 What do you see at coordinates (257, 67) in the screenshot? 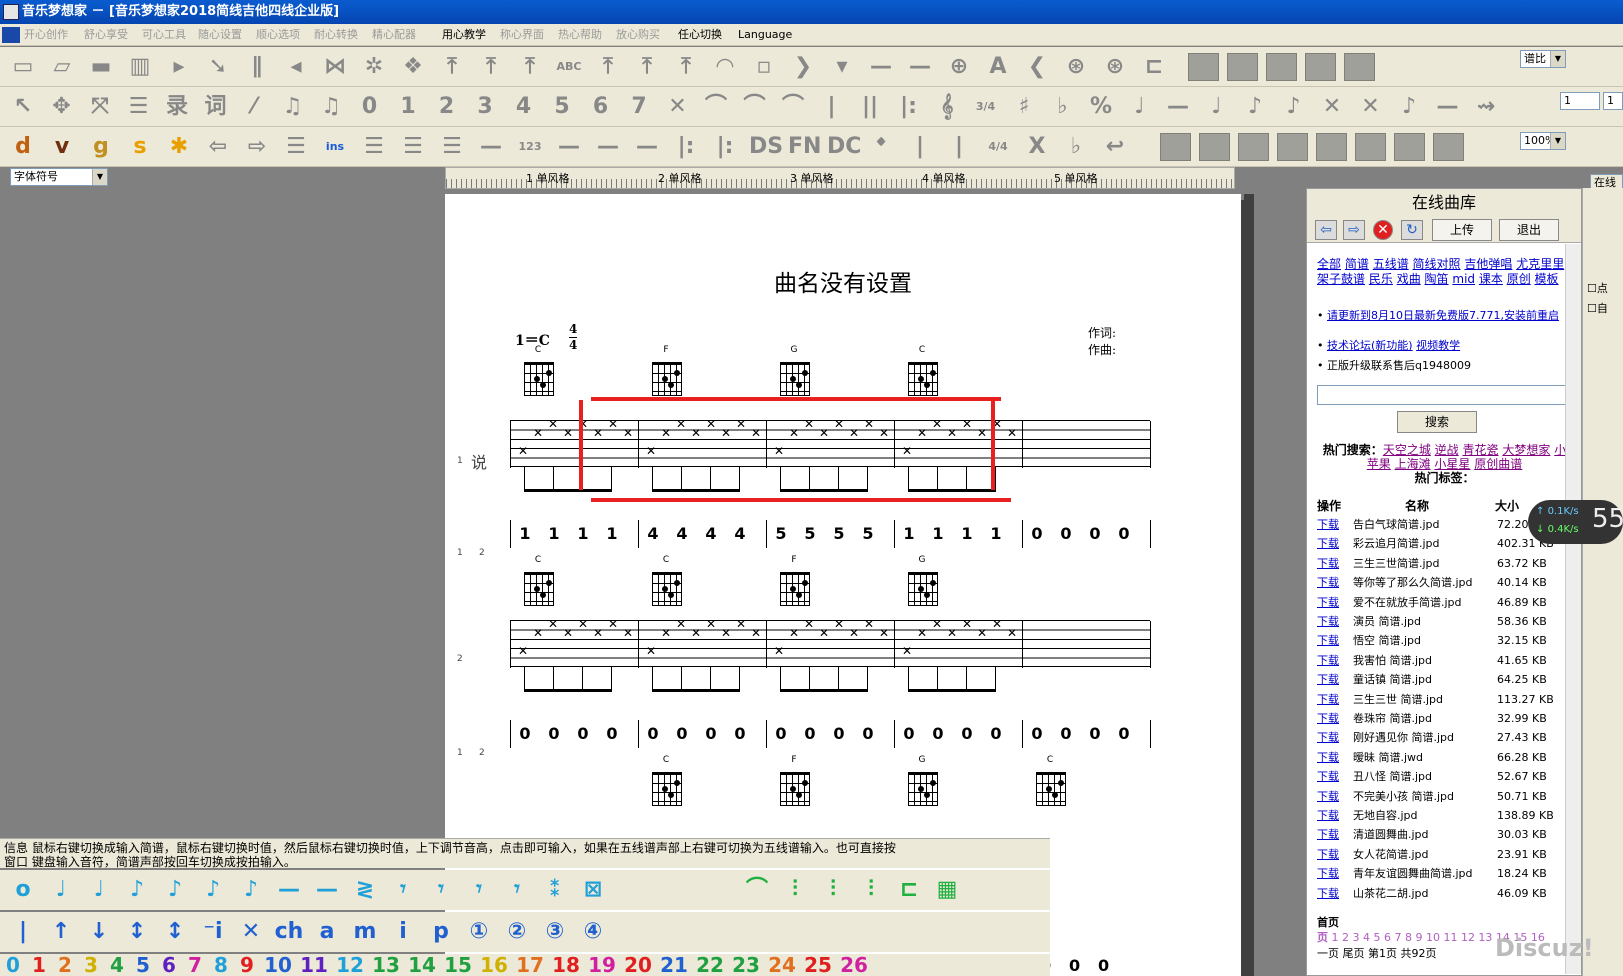
I see `tb1-button-6: ∥` at bounding box center [257, 67].